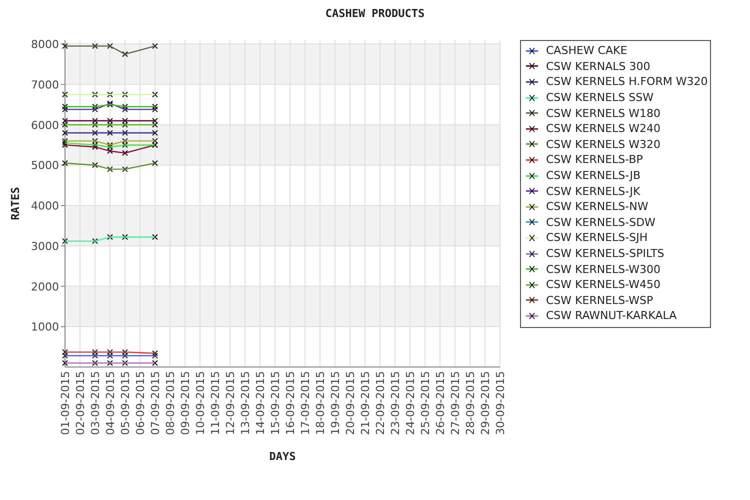  I want to click on legend-label: CSW RAWNUT-KARKALA, so click(611, 315).